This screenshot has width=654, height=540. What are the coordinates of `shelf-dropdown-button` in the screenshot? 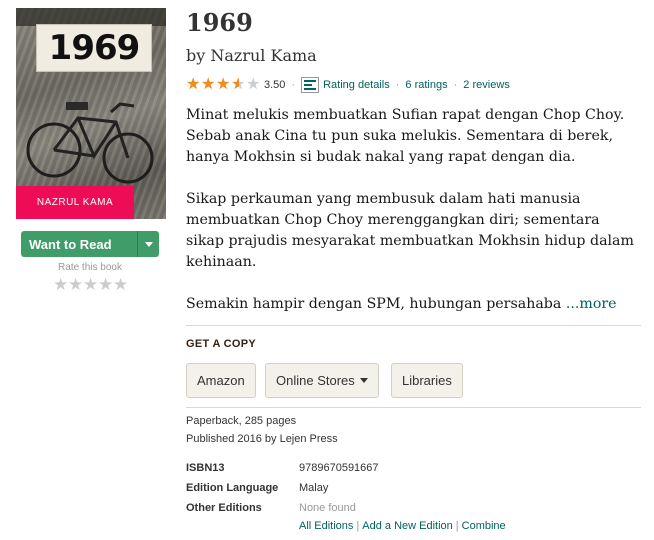 It's located at (148, 244).